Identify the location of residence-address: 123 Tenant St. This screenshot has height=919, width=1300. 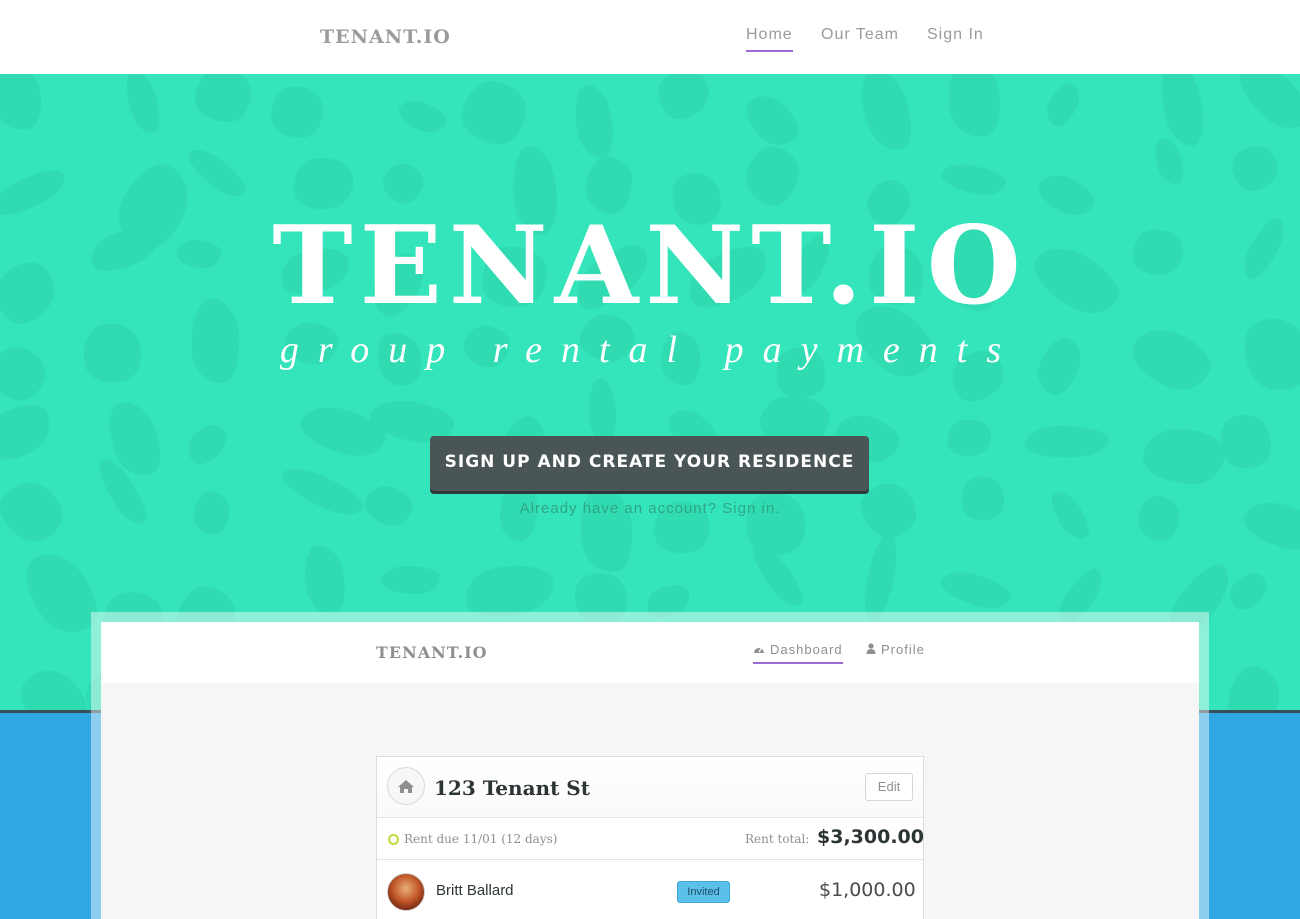
(512, 788).